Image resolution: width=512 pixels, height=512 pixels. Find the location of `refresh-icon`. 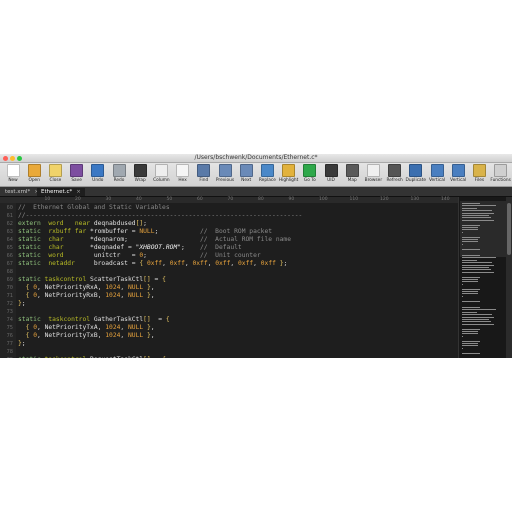

refresh-icon is located at coordinates (395, 170).